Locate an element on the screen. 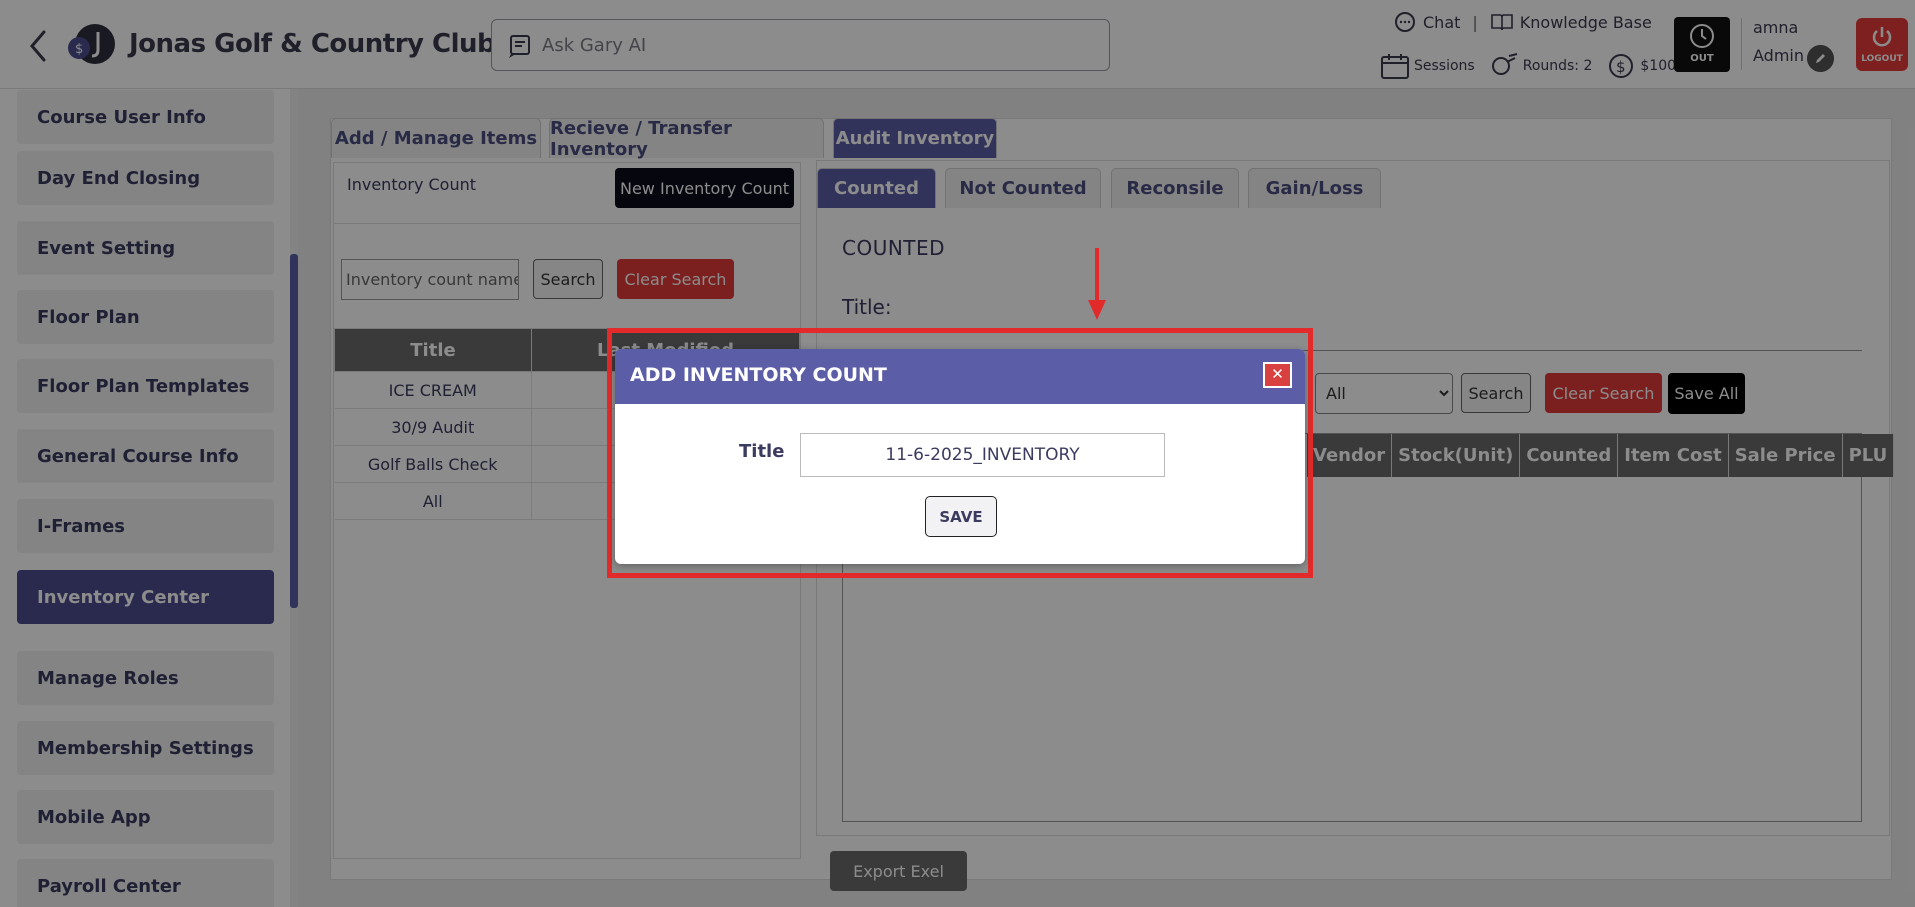 The width and height of the screenshot is (1915, 907). inventory-title-field is located at coordinates (982, 455).